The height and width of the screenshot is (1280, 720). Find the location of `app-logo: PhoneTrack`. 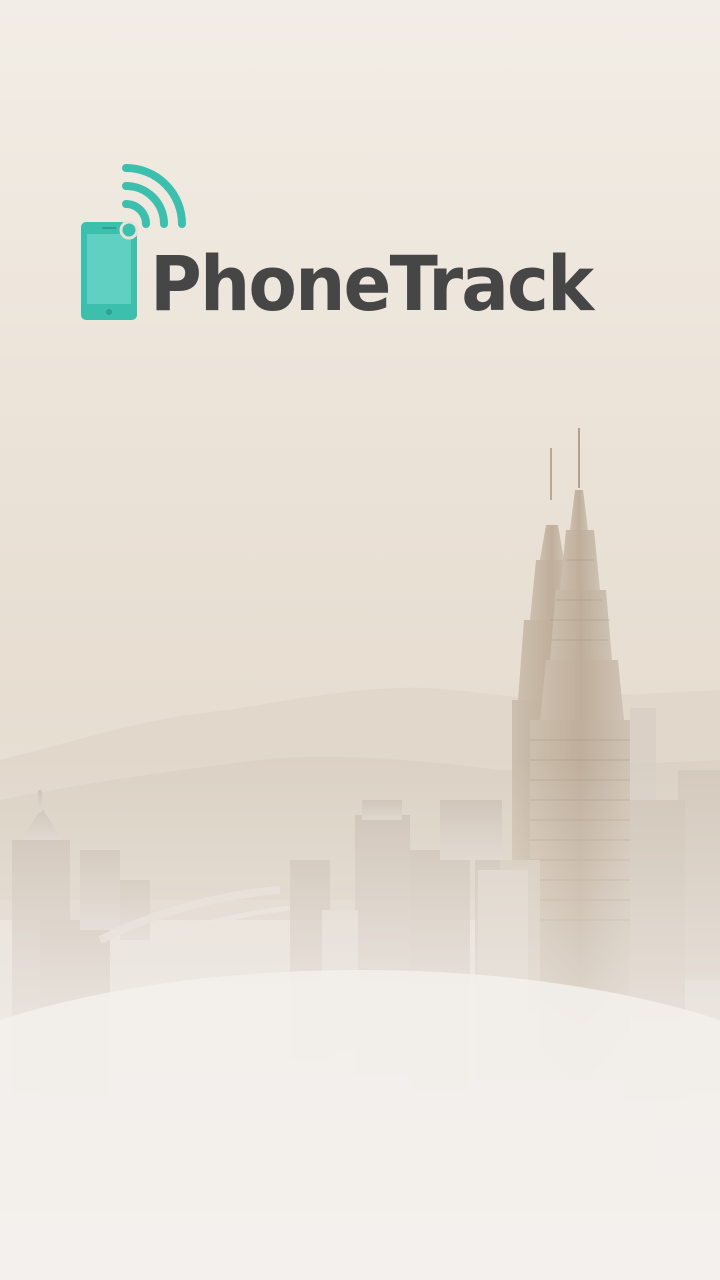

app-logo: PhoneTrack is located at coordinates (363, 243).